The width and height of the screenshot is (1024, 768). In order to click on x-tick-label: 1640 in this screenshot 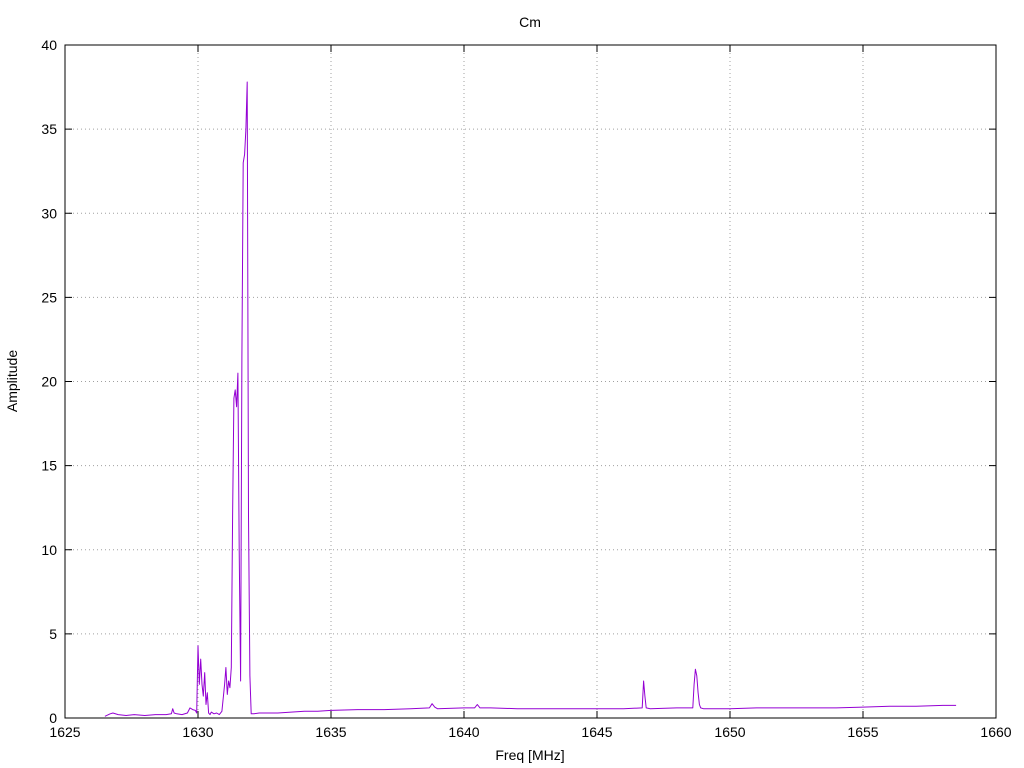, I will do `click(463, 732)`.